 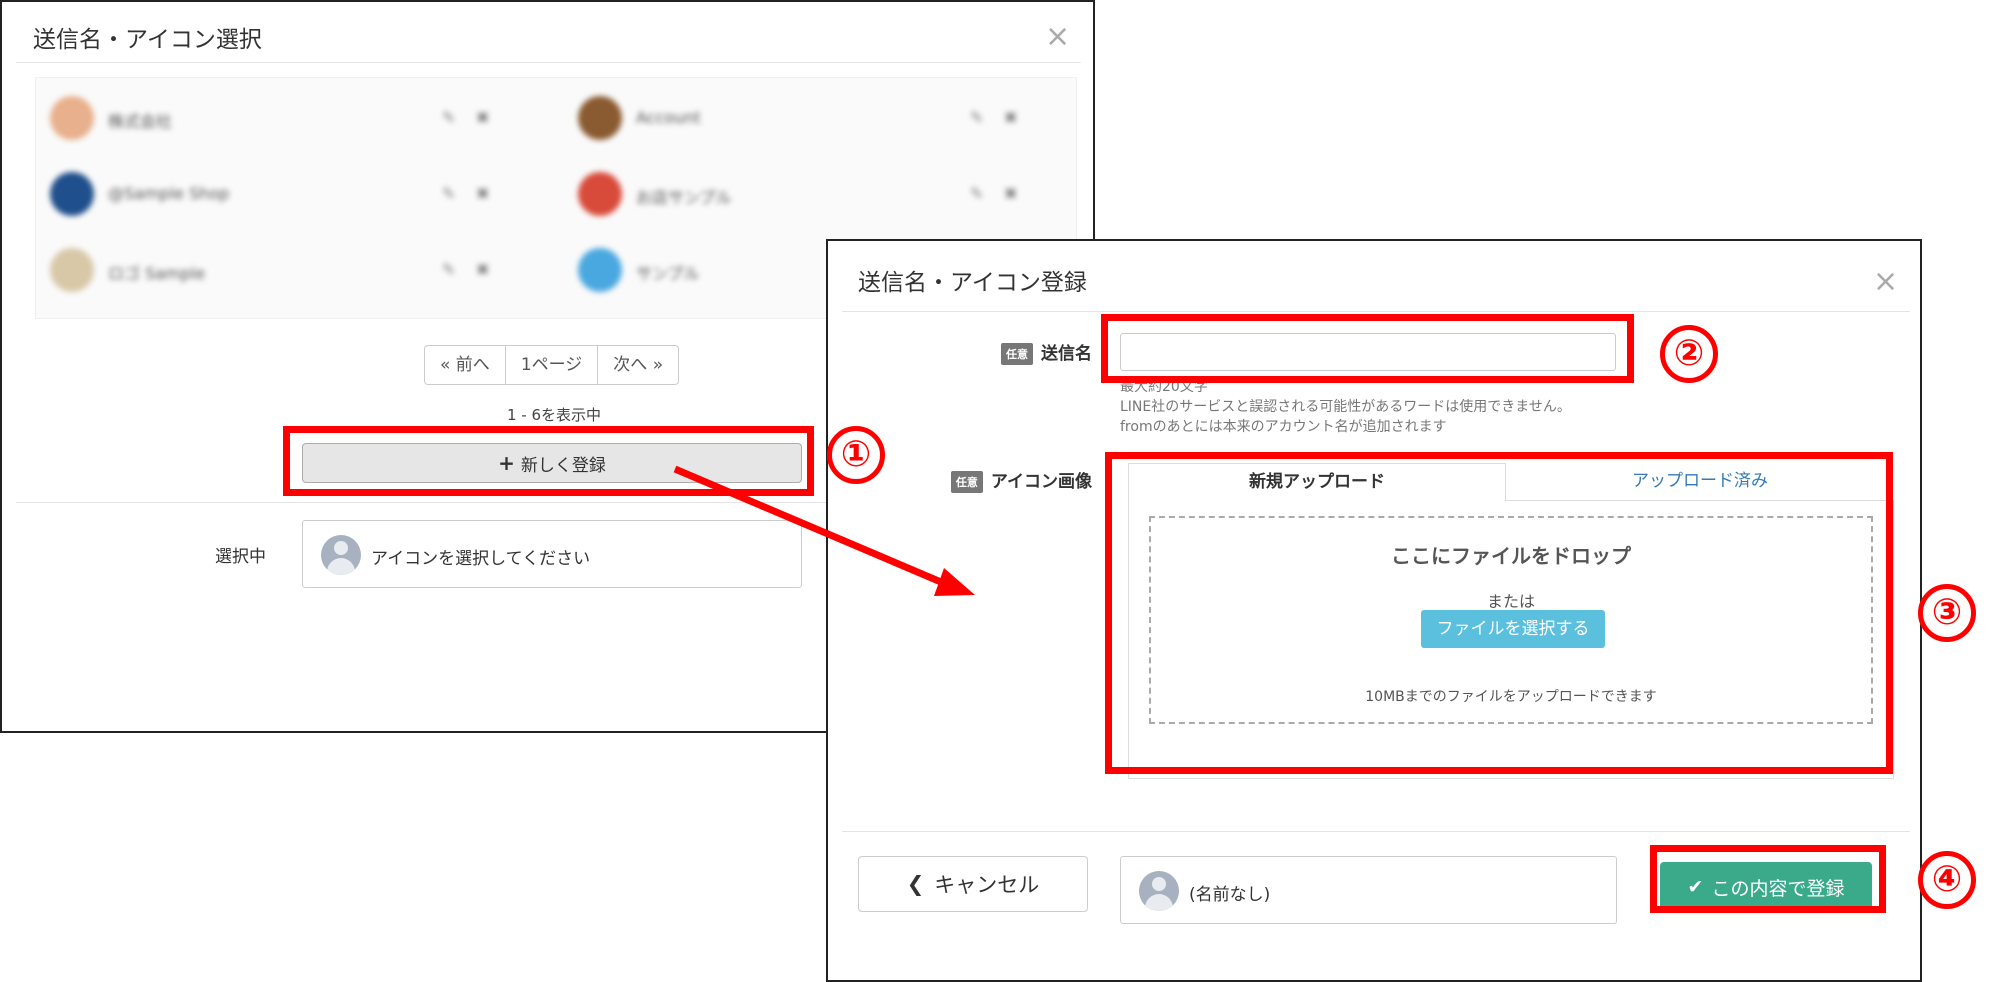 I want to click on annotation-number-1: ①, so click(x=856, y=455).